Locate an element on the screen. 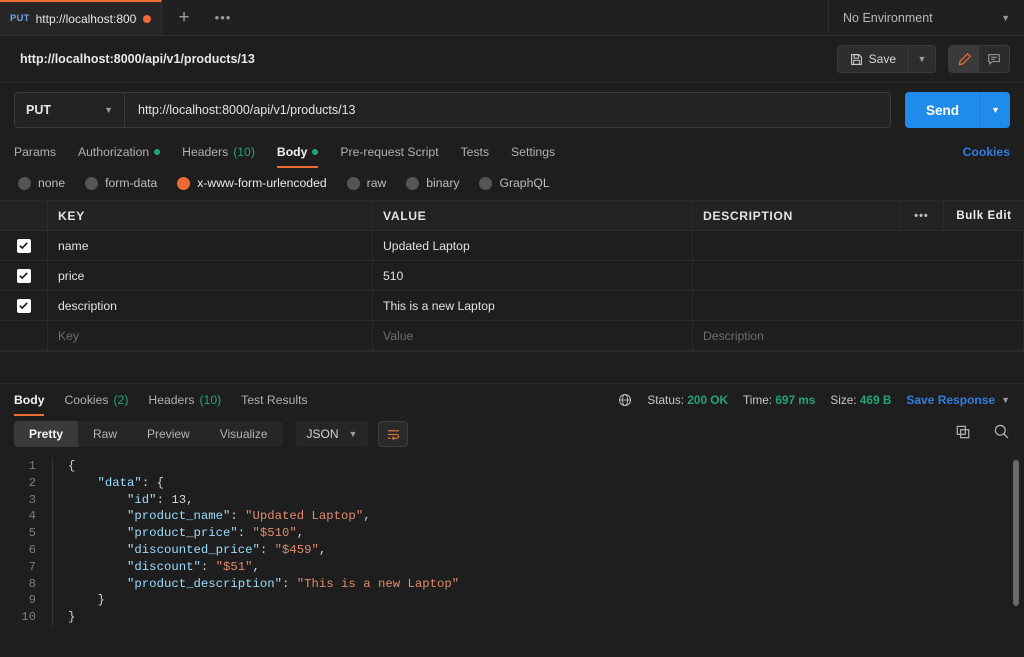 Image resolution: width=1024 pixels, height=657 pixels. response-format-select: JSON ▼ is located at coordinates (332, 434).